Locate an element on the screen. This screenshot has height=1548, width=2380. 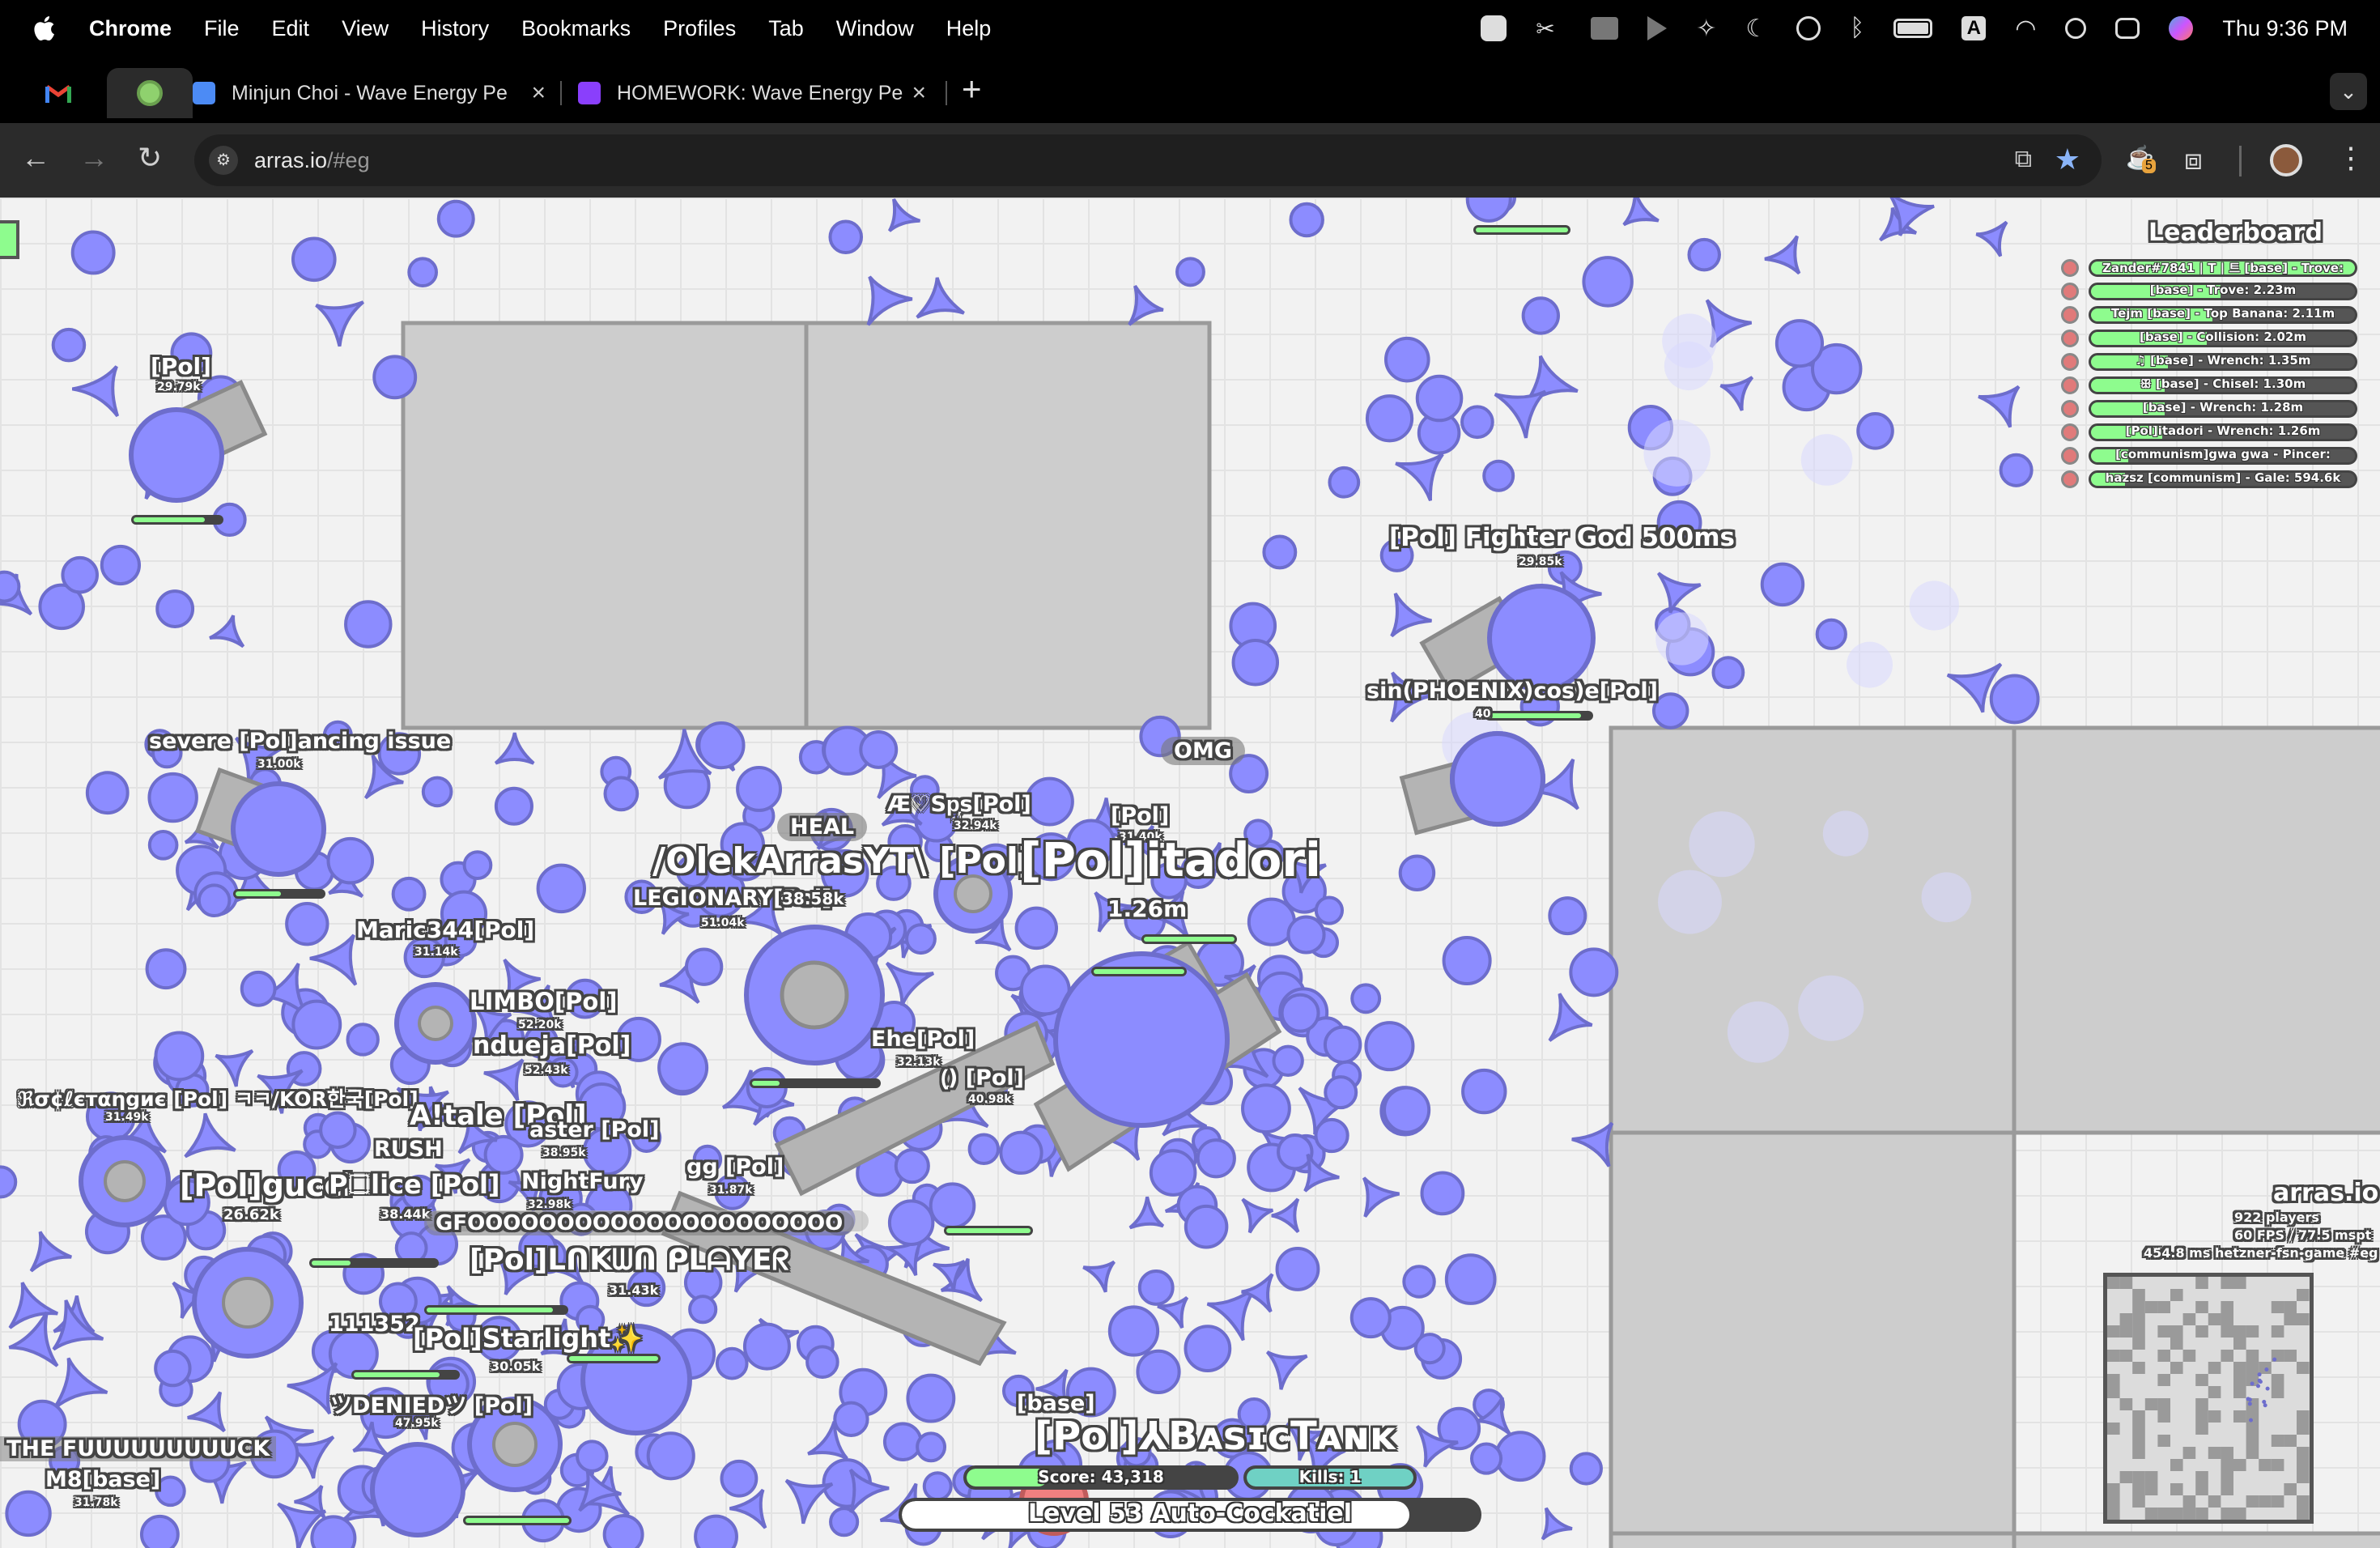
printer-icon is located at coordinates (1605, 29).